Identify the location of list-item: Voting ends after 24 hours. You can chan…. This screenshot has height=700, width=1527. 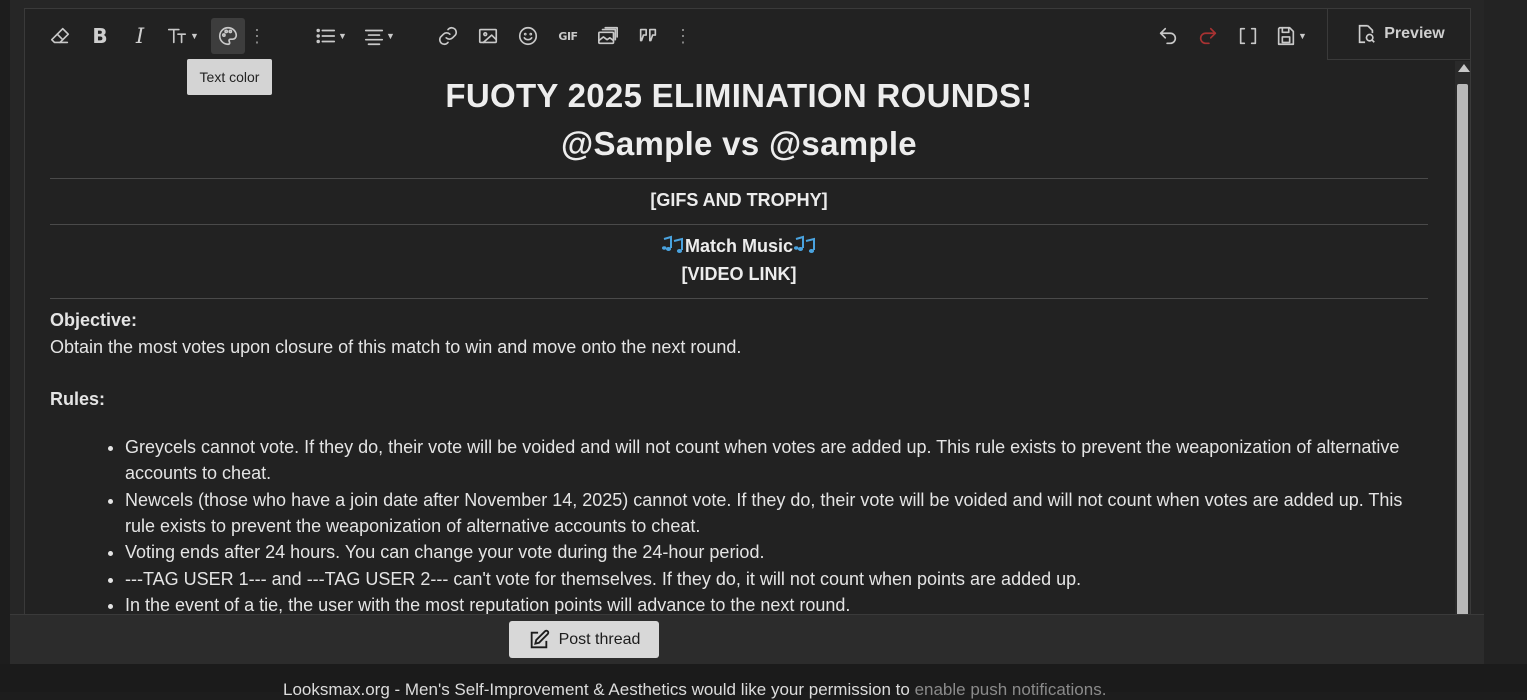
(775, 552).